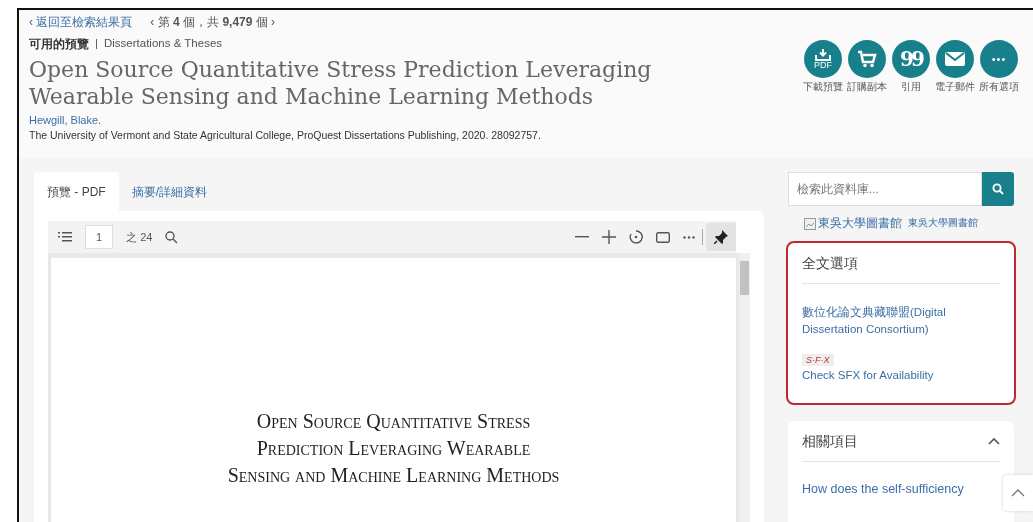 The height and width of the screenshot is (522, 1033). I want to click on pdf-title-line: Sensing and Machine Learning Methods, so click(393, 475).